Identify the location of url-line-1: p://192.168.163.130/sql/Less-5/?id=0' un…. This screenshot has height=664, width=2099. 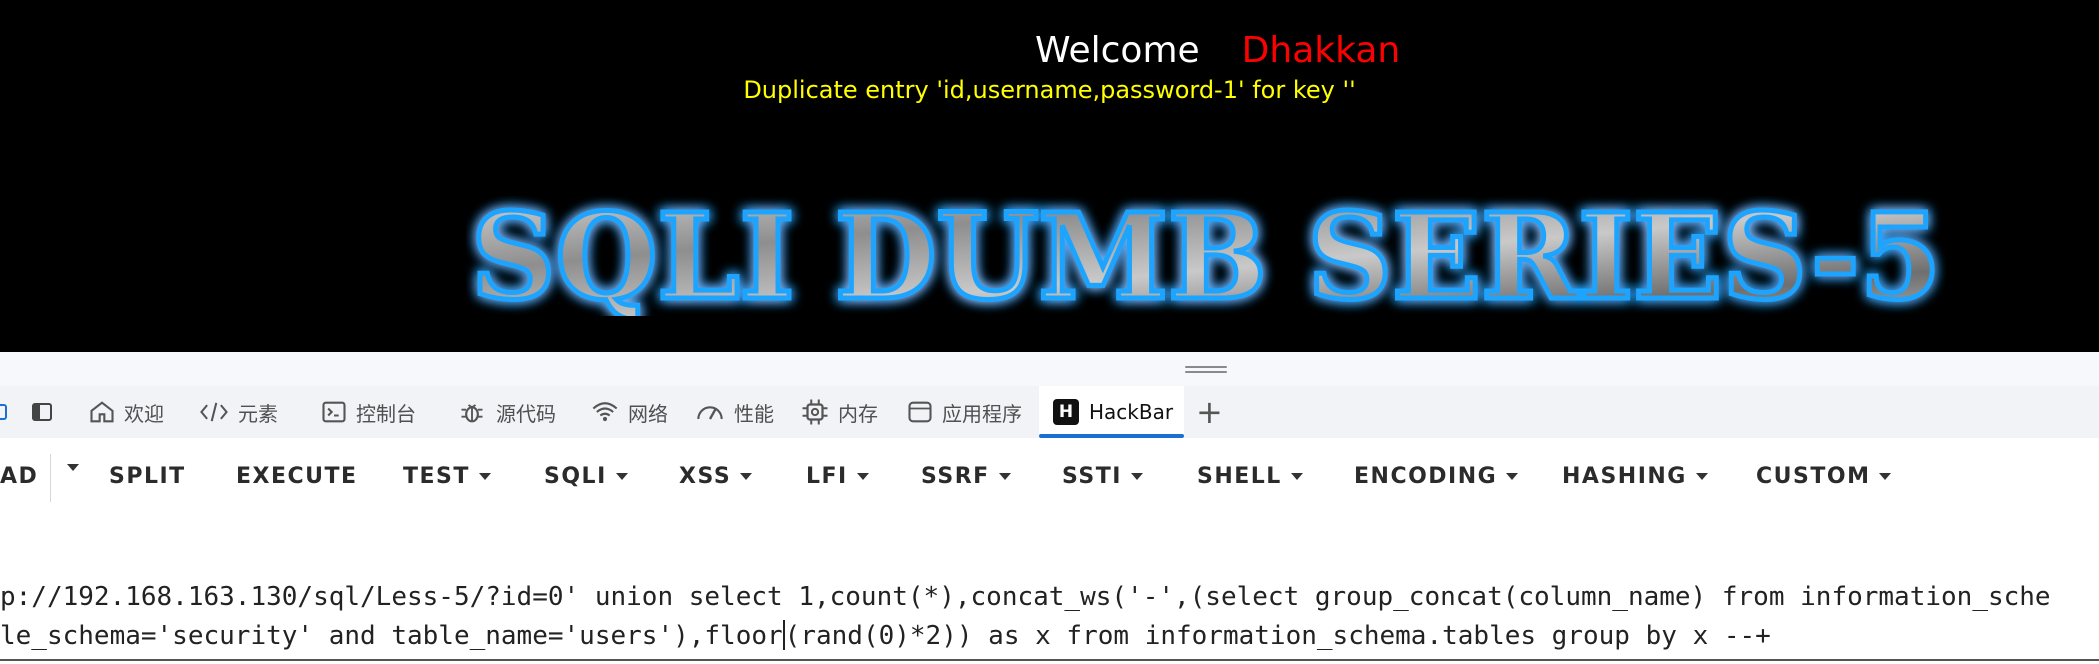
(1025, 597).